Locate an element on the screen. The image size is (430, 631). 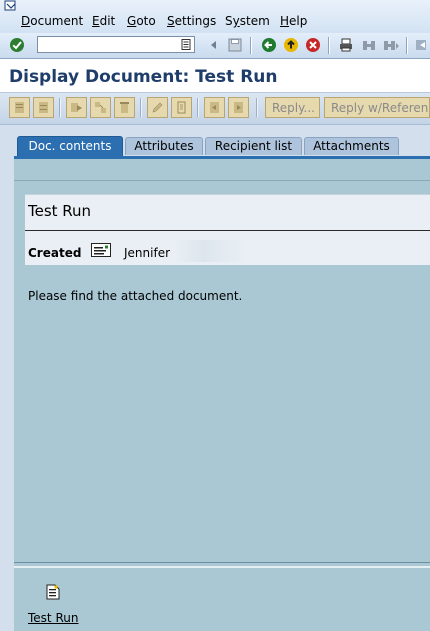
cancel-icon is located at coordinates (313, 45).